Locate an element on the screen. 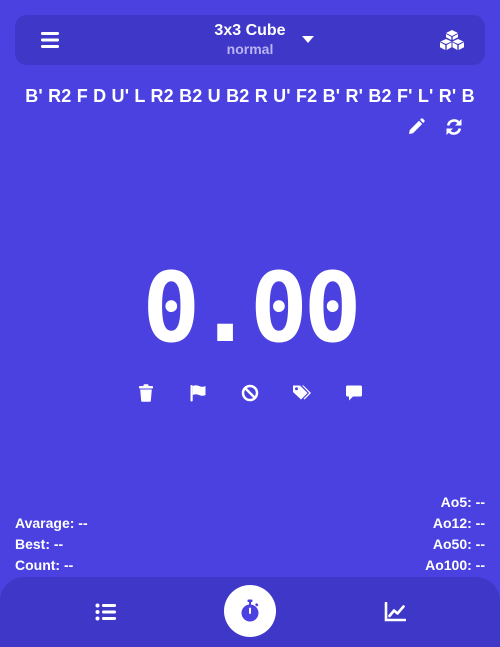  refresh-icon is located at coordinates (454, 127).